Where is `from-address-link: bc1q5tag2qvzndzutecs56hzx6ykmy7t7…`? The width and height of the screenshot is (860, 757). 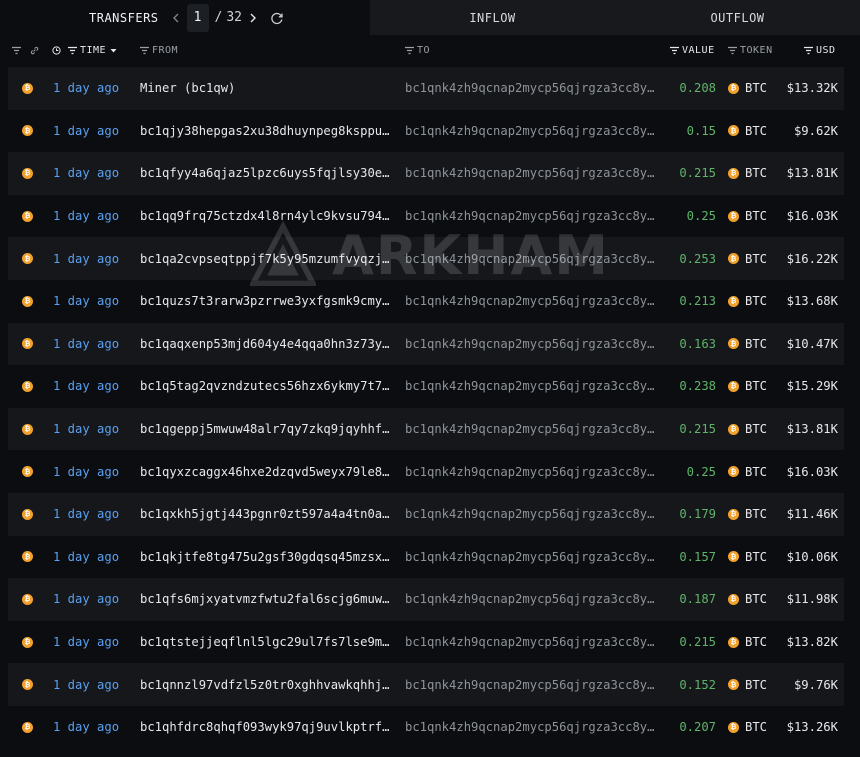
from-address-link: bc1q5tag2qvzndzutecs56hzx6ykmy7t7… is located at coordinates (265, 386).